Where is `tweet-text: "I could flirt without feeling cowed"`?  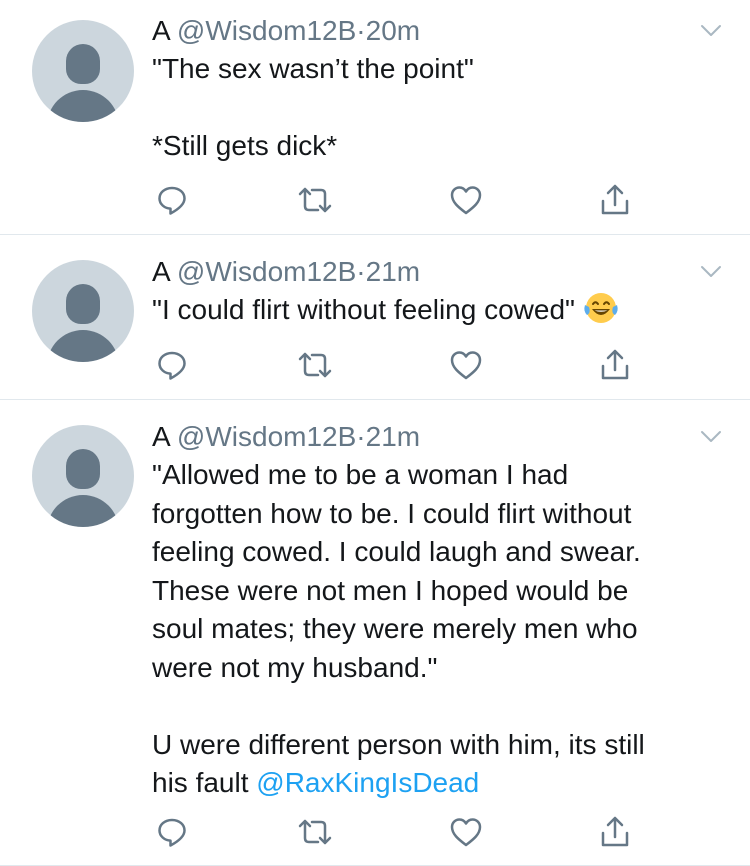 tweet-text: "I could flirt without feeling cowed" is located at coordinates (363, 309).